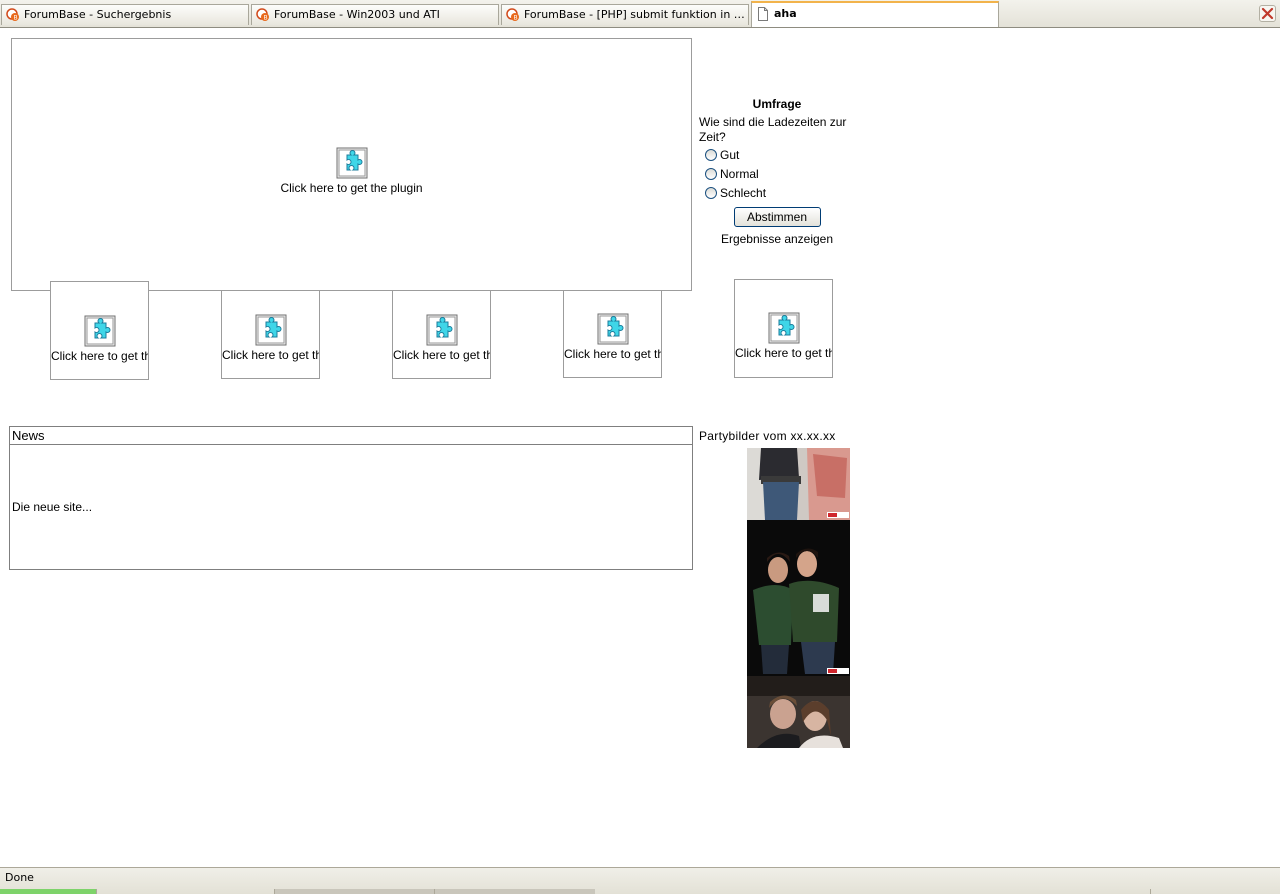  What do you see at coordinates (777, 239) in the screenshot?
I see `results-link: Ergebnisse anzeigen` at bounding box center [777, 239].